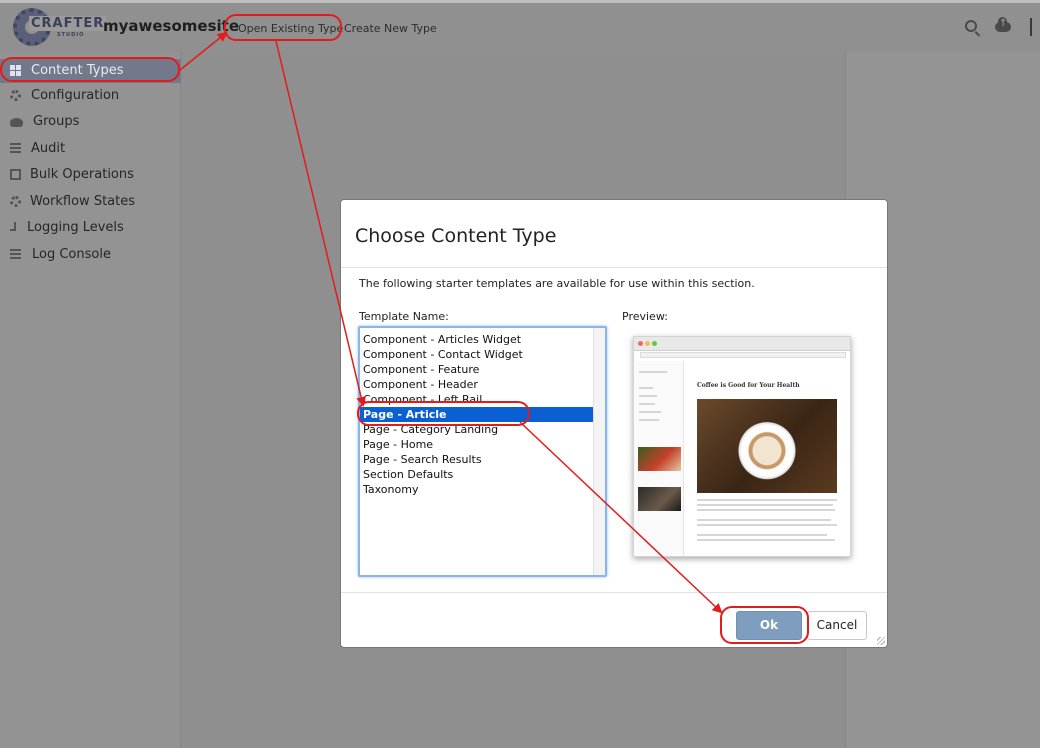  Describe the element at coordinates (1003, 24) in the screenshot. I see `cloud-upload-icon` at that location.